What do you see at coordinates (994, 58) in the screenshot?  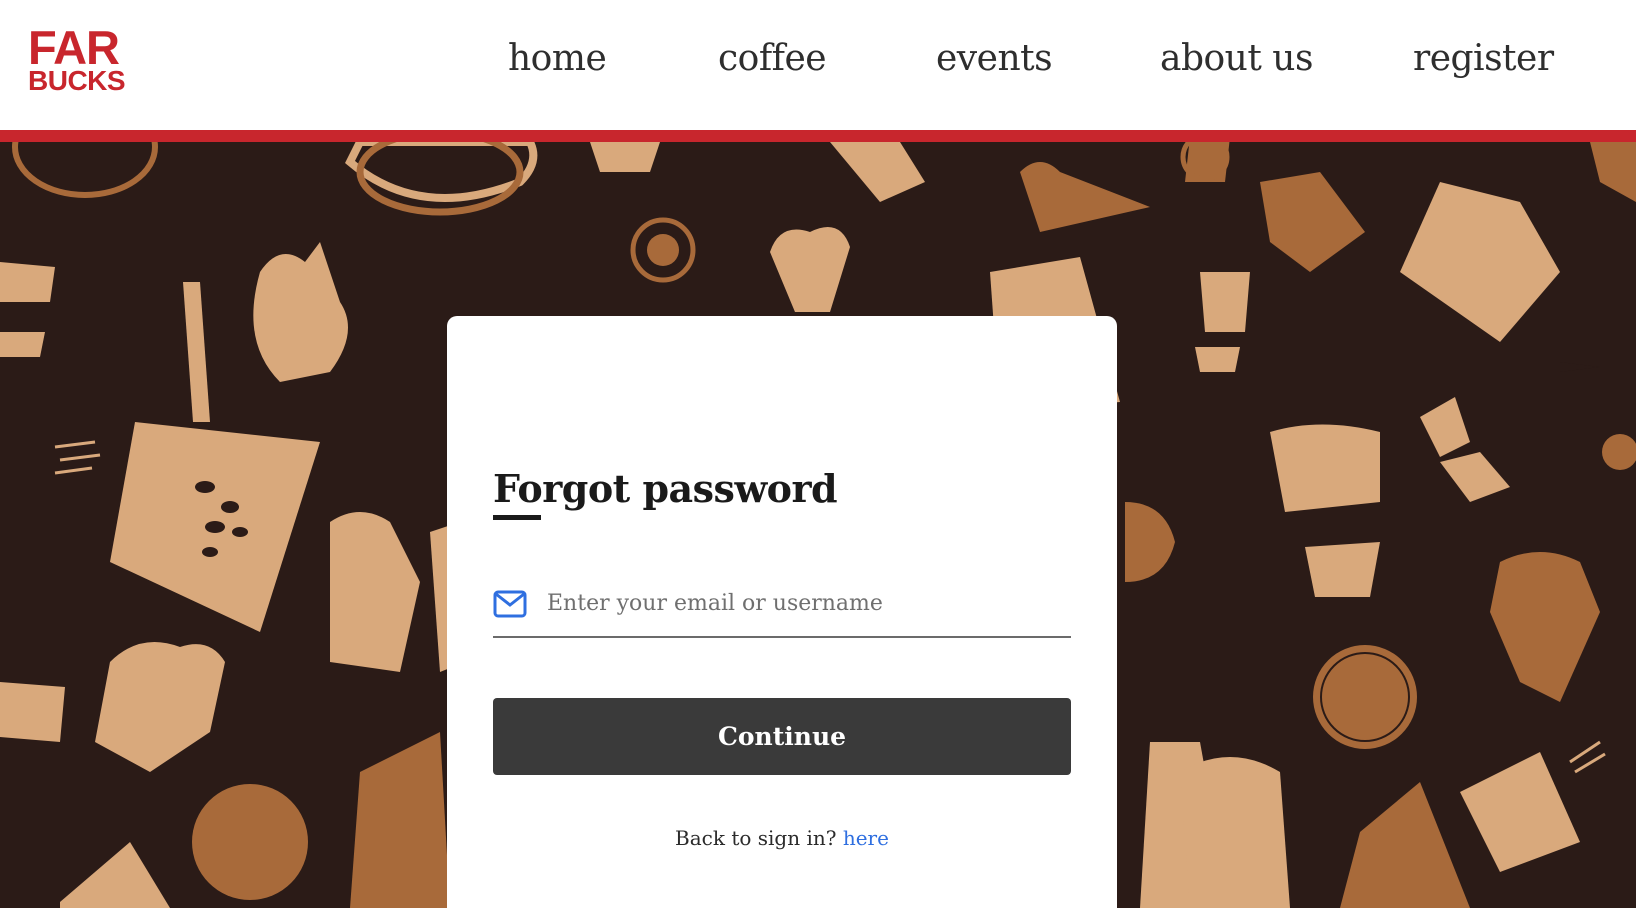 I see `nav-events-link: events` at bounding box center [994, 58].